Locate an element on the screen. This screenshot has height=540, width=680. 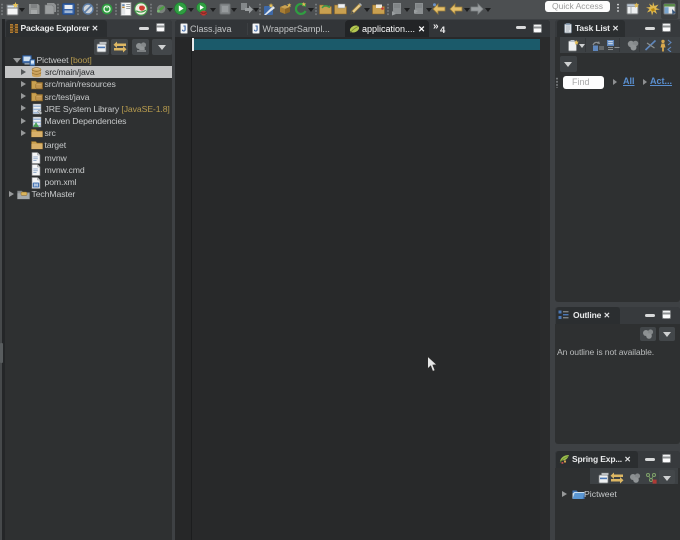
svg-text: M is located at coordinates (36, 184).